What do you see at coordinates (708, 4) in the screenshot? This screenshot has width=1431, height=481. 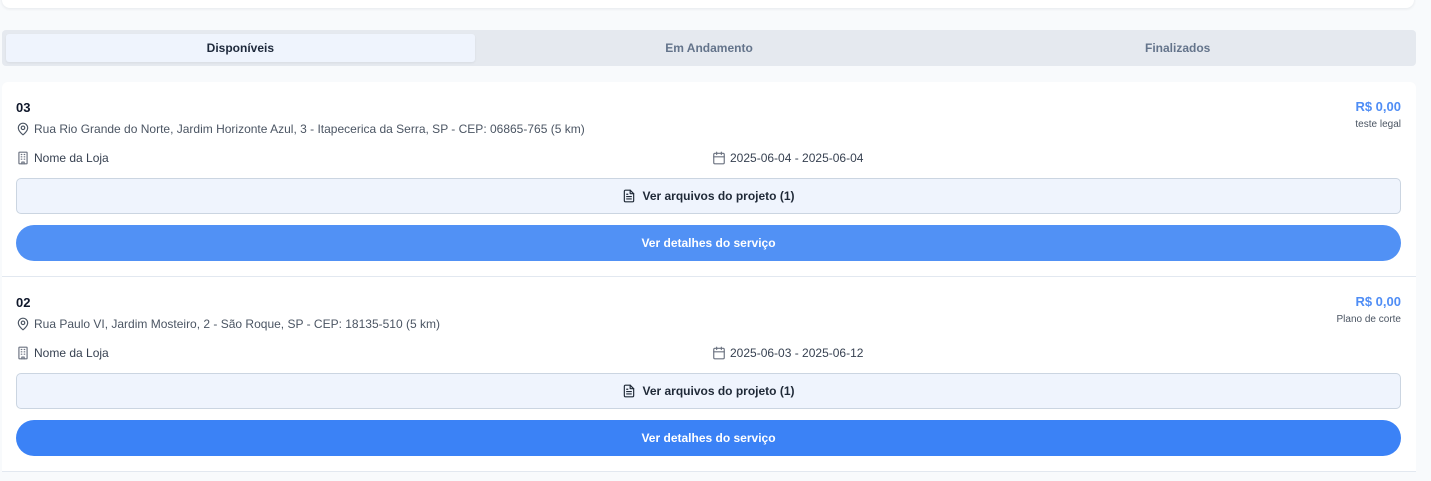 I see `top-card` at bounding box center [708, 4].